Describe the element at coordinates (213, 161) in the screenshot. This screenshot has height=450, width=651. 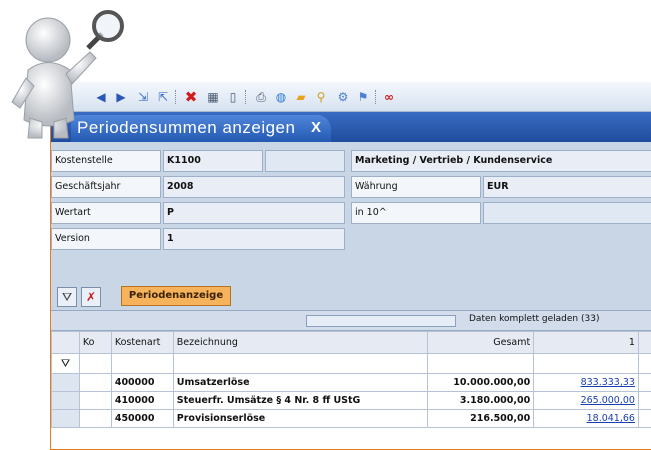
I see `kostenstelle-field: K1100` at that location.